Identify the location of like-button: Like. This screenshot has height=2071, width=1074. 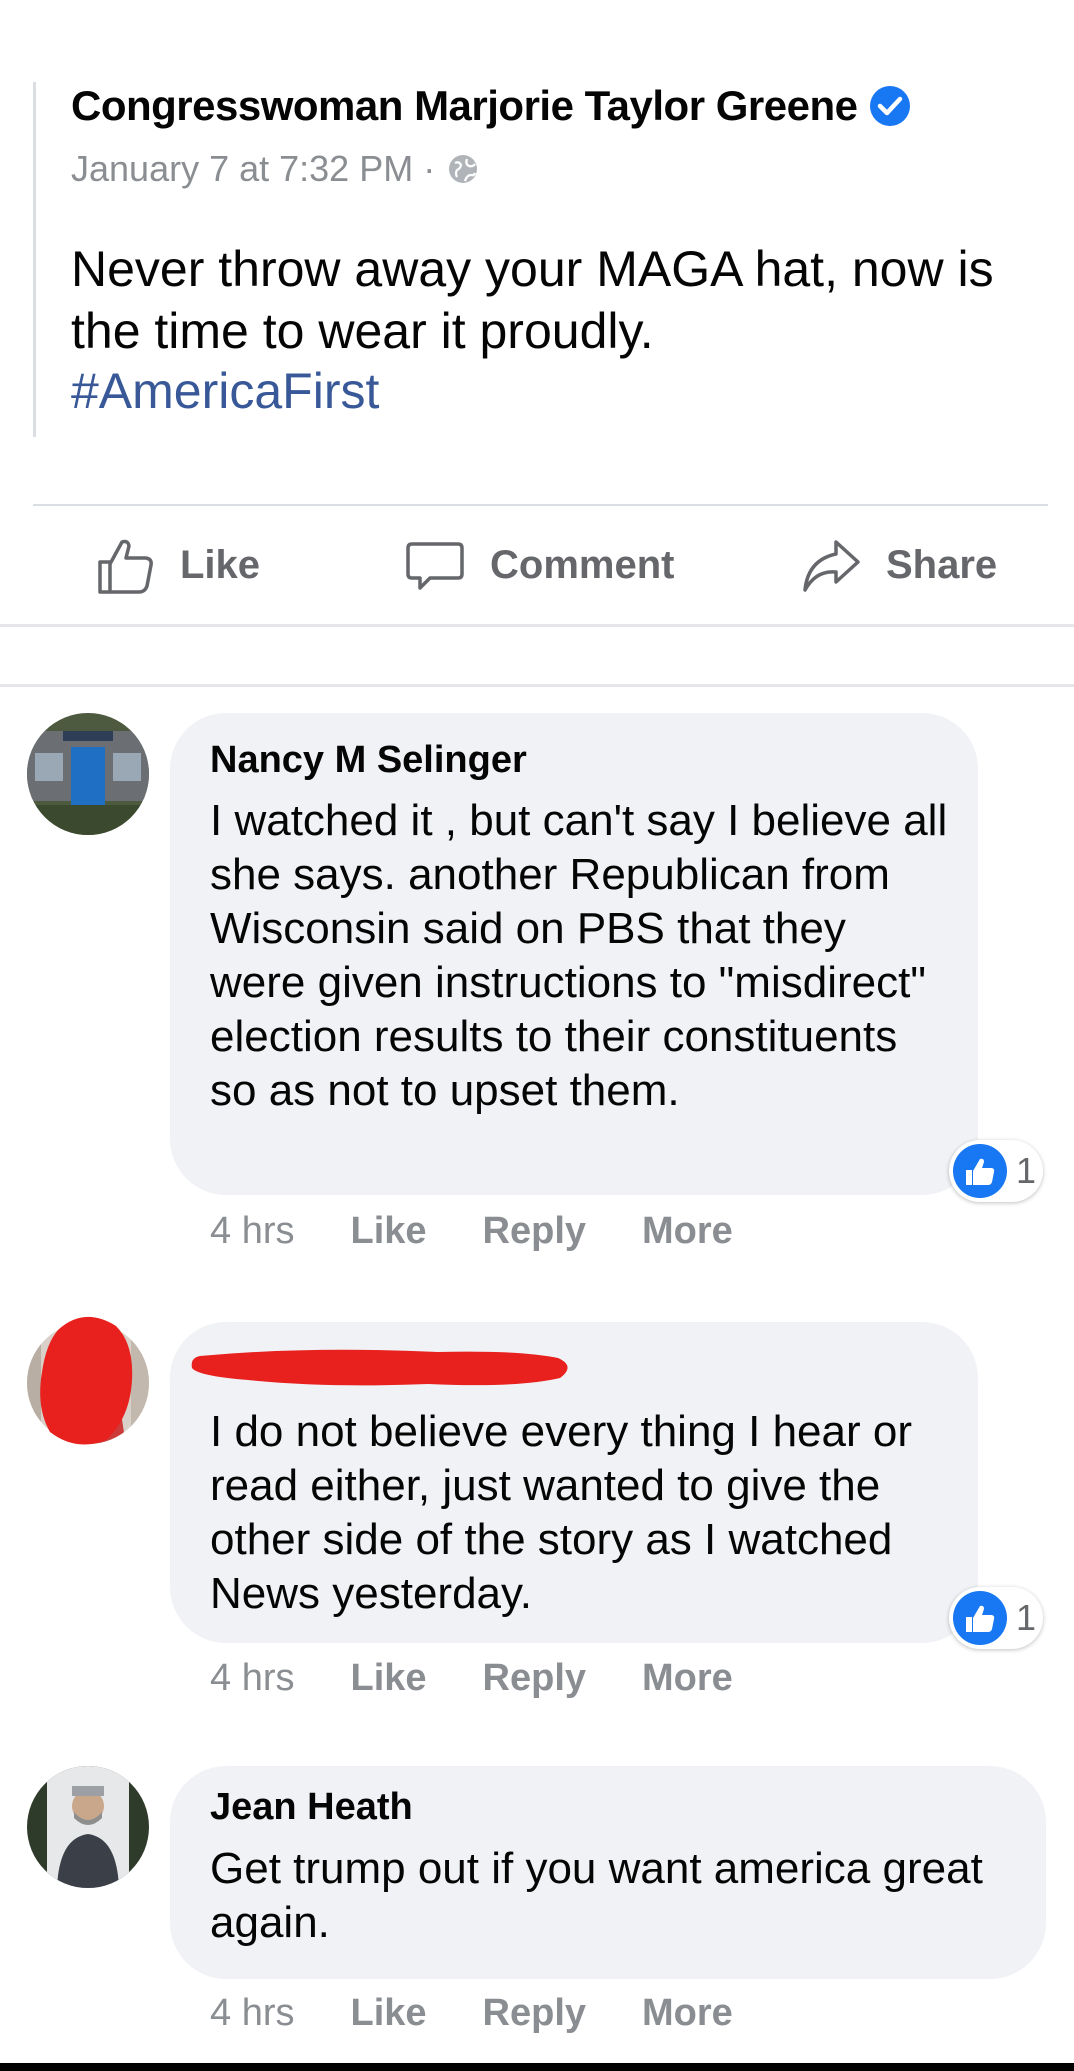
(177, 565).